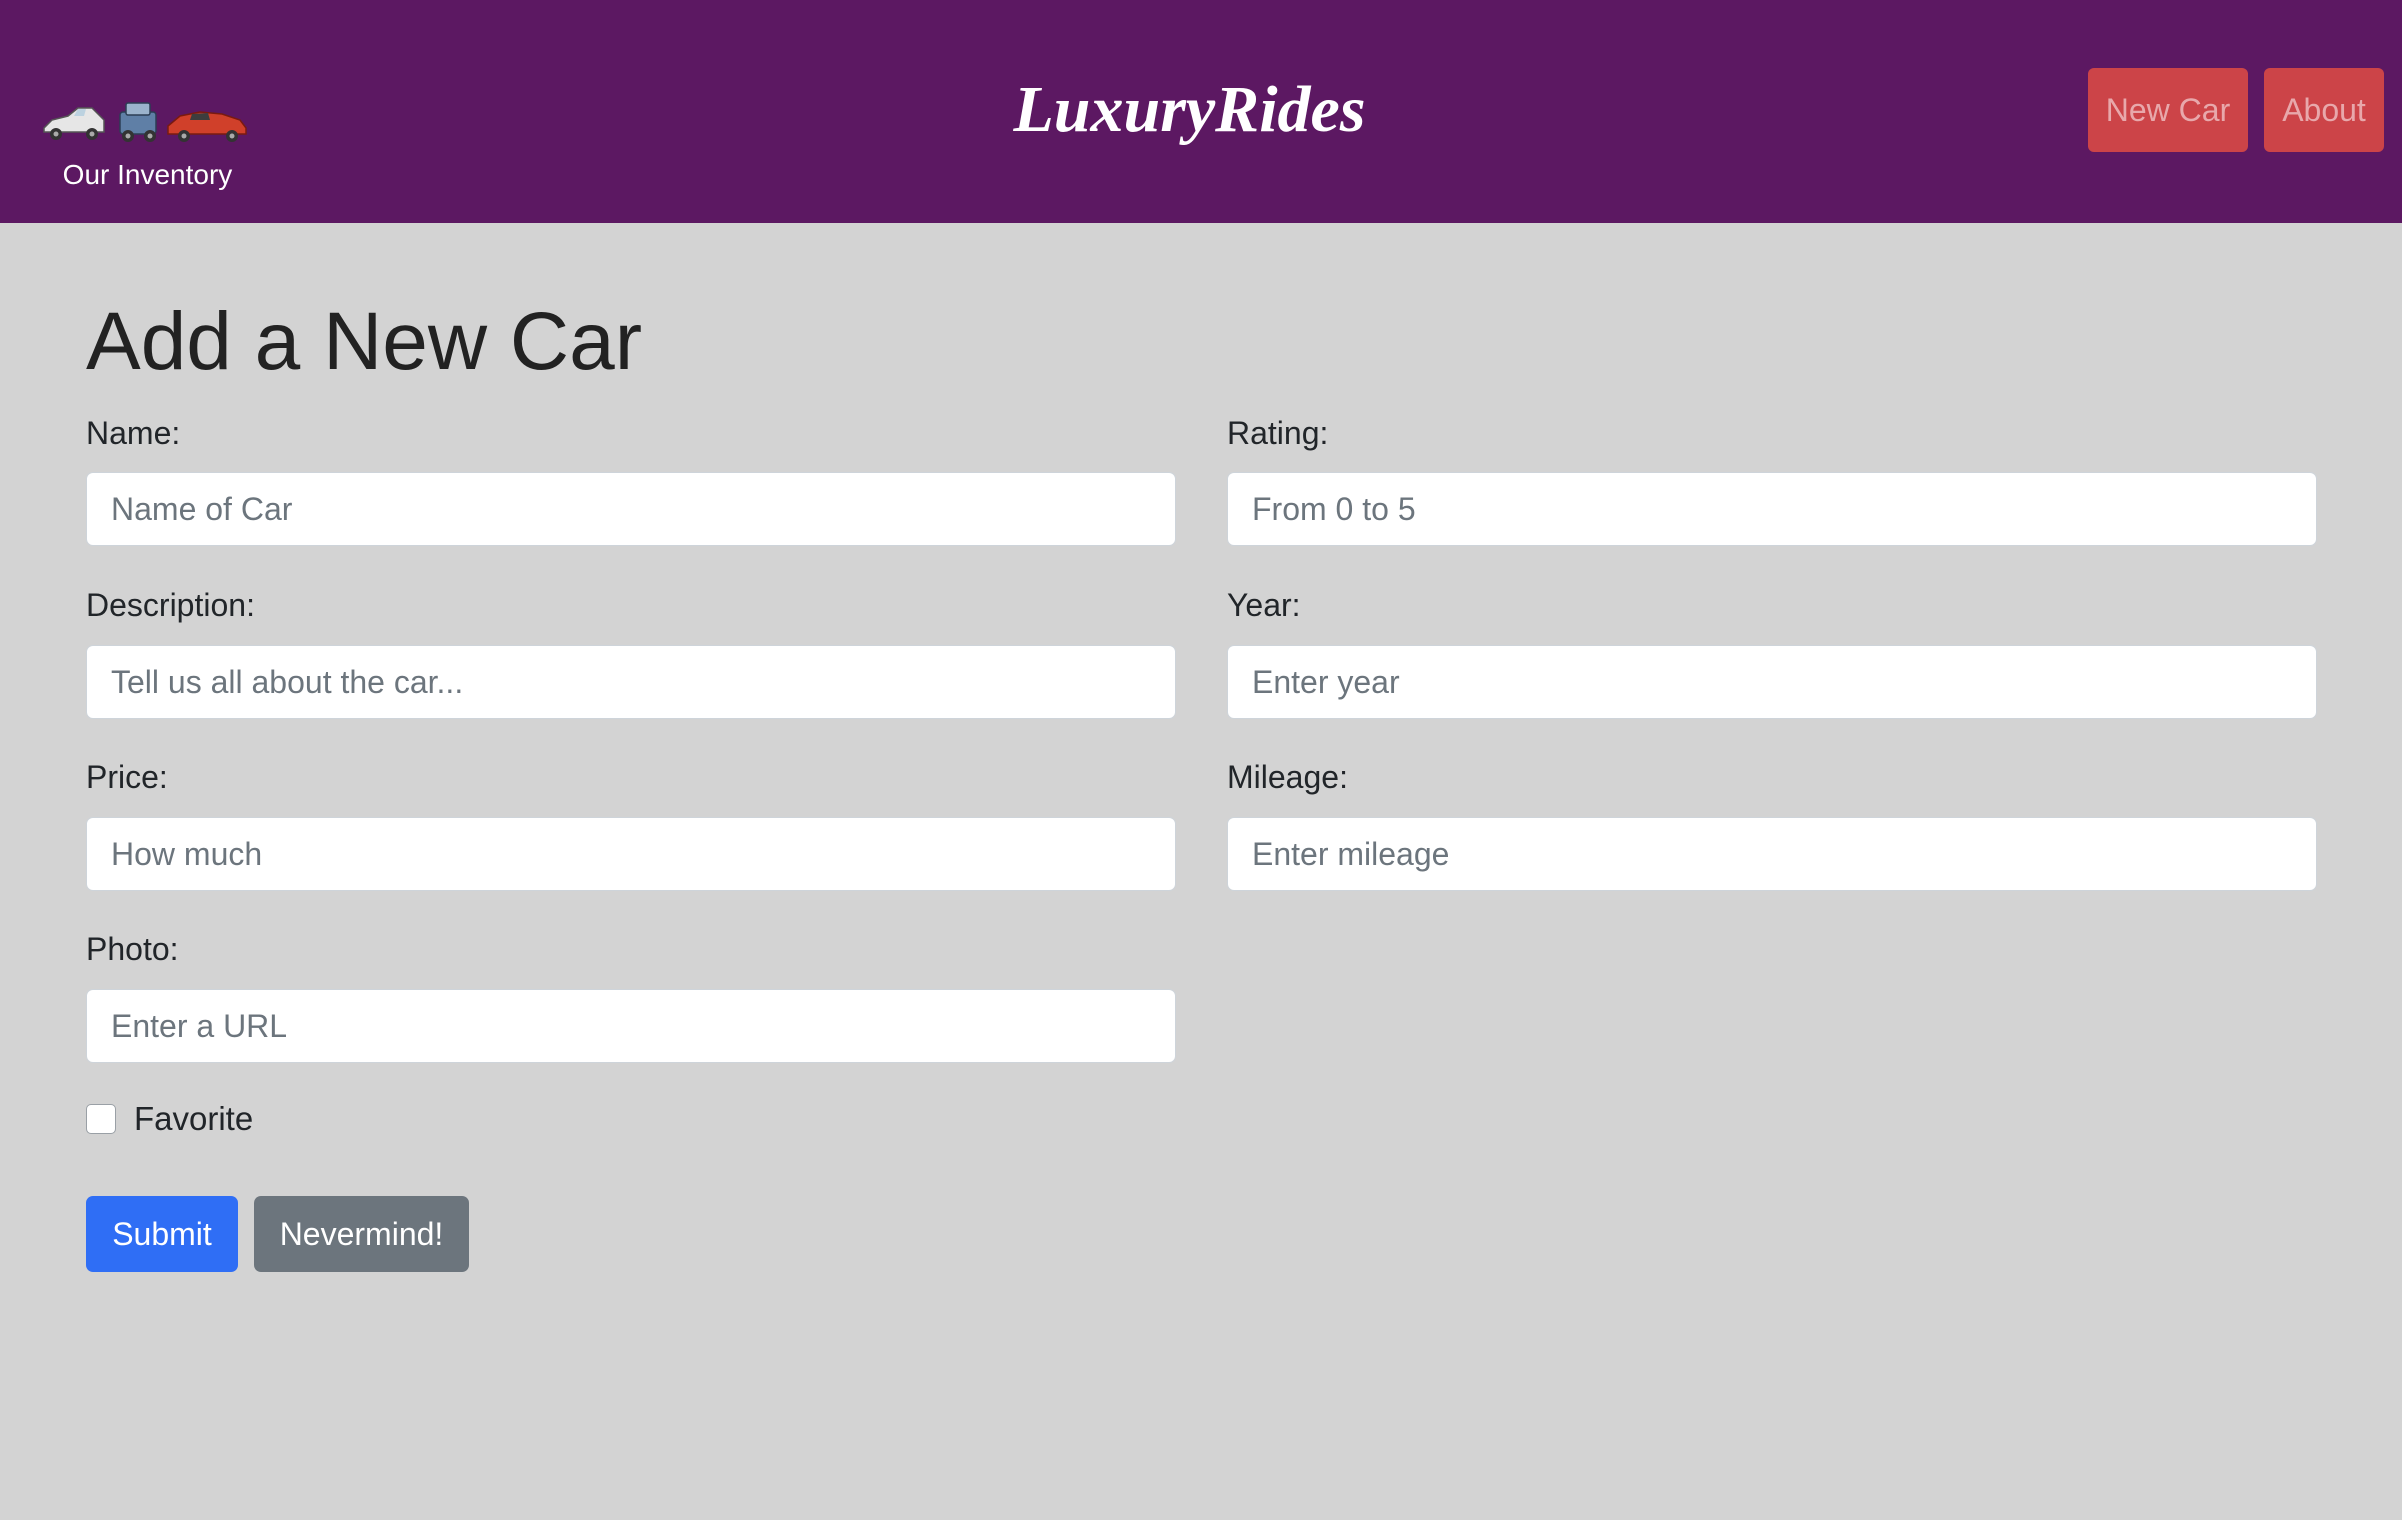 The width and height of the screenshot is (2402, 1520). I want to click on photo-label: Photo:, so click(132, 949).